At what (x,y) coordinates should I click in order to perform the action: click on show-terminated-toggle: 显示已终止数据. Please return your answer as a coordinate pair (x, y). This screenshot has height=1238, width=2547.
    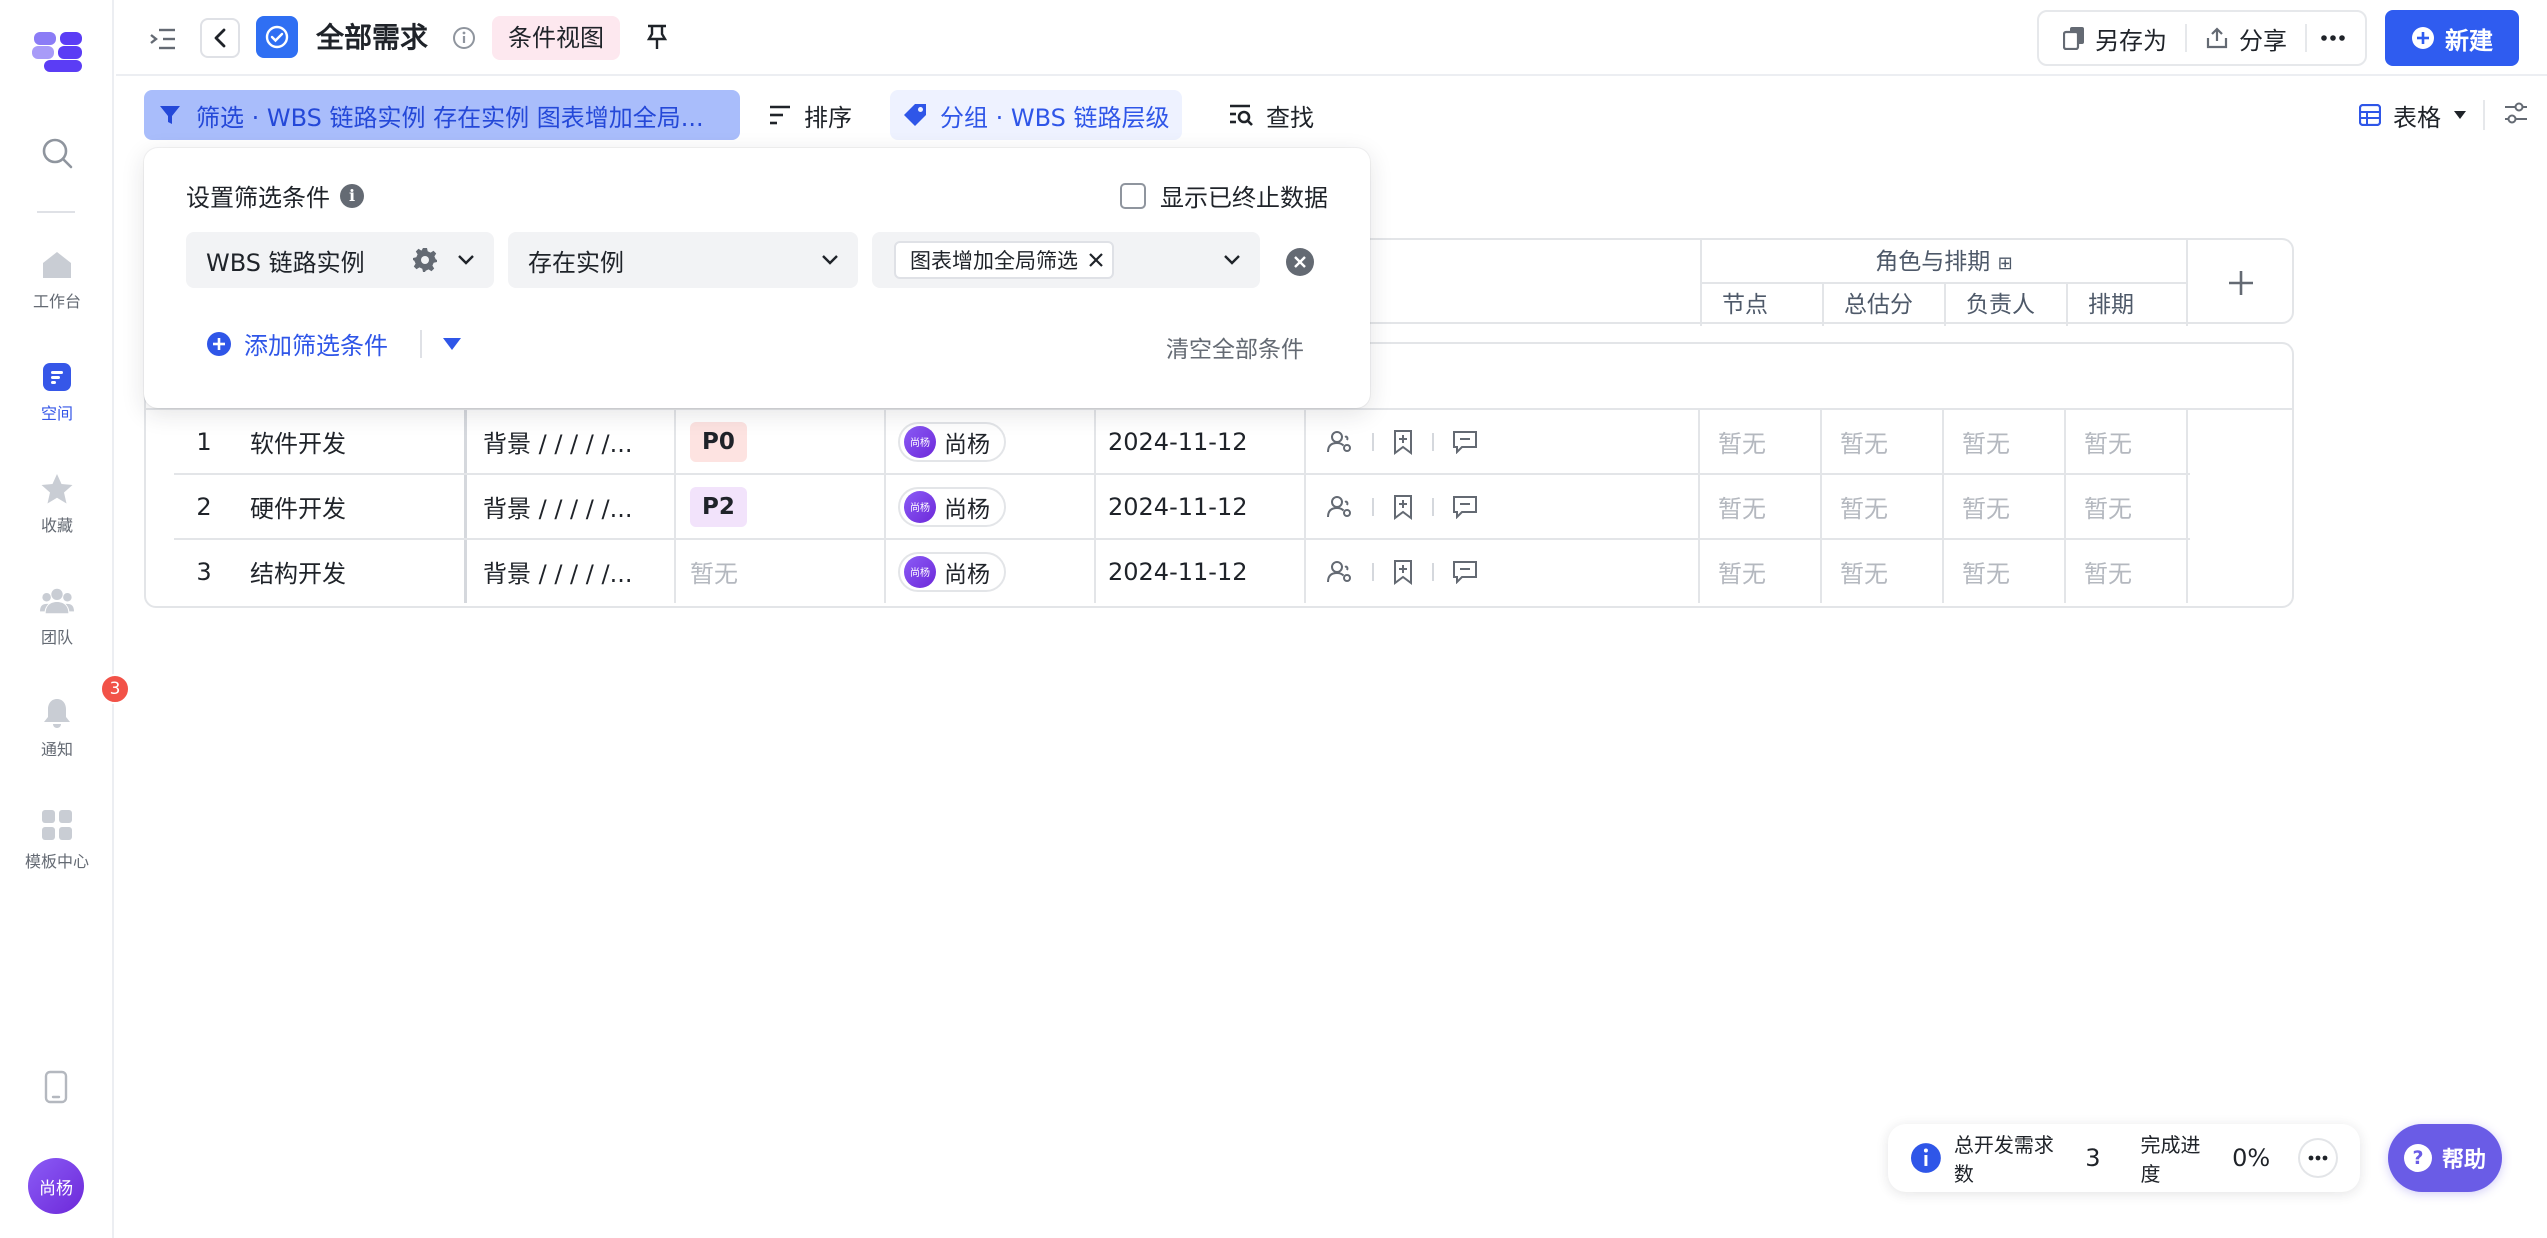
    Looking at the image, I should click on (1224, 195).